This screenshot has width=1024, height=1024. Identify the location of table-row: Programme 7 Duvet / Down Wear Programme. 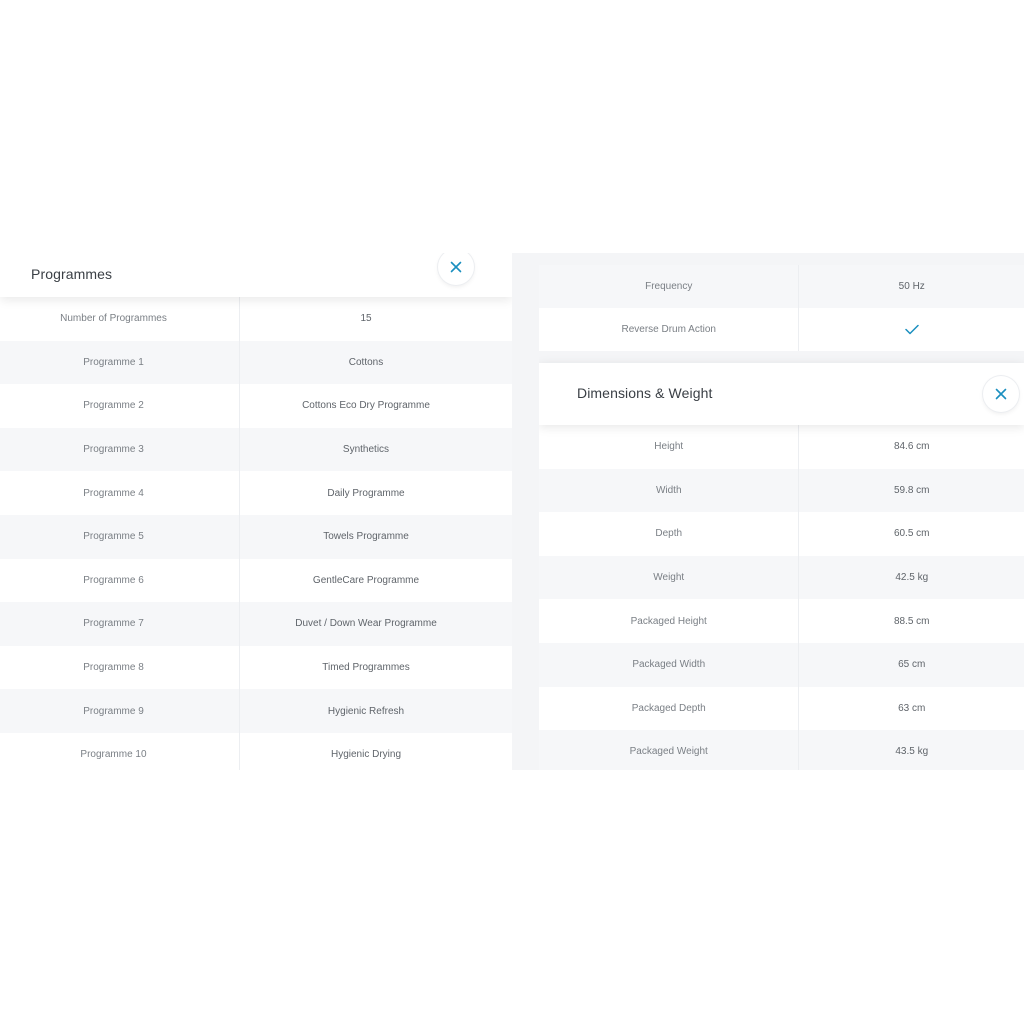
(256, 624).